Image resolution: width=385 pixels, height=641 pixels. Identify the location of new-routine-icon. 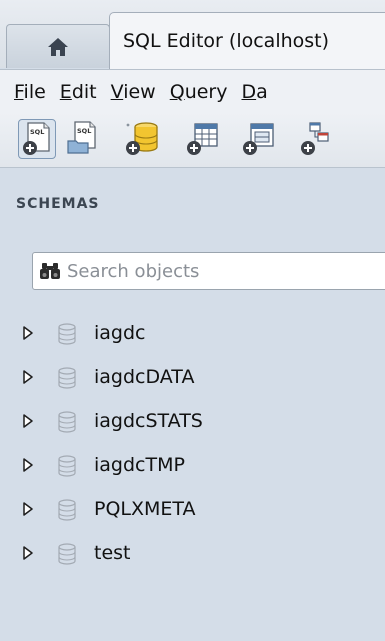
(315, 138).